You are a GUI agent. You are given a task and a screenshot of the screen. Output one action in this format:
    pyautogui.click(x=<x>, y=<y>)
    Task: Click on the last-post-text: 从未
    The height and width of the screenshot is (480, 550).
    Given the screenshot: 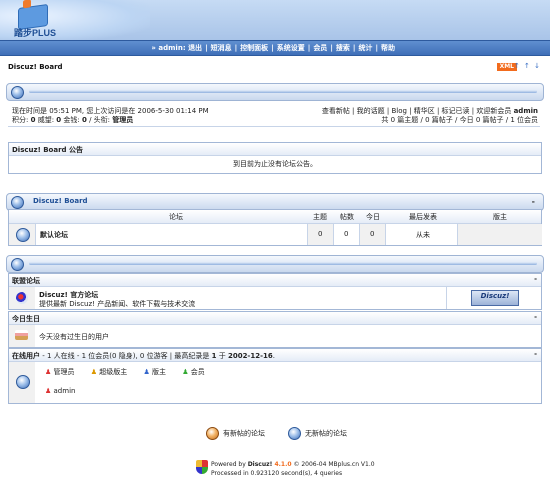 What is the action you would take?
    pyautogui.click(x=423, y=235)
    